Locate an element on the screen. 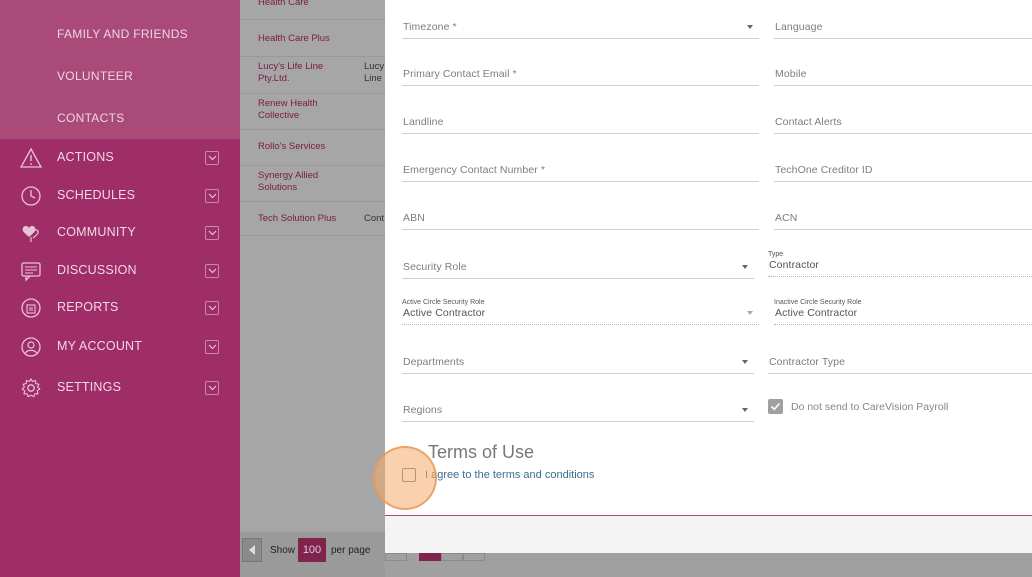  mobile-label: Mobile is located at coordinates (791, 74).